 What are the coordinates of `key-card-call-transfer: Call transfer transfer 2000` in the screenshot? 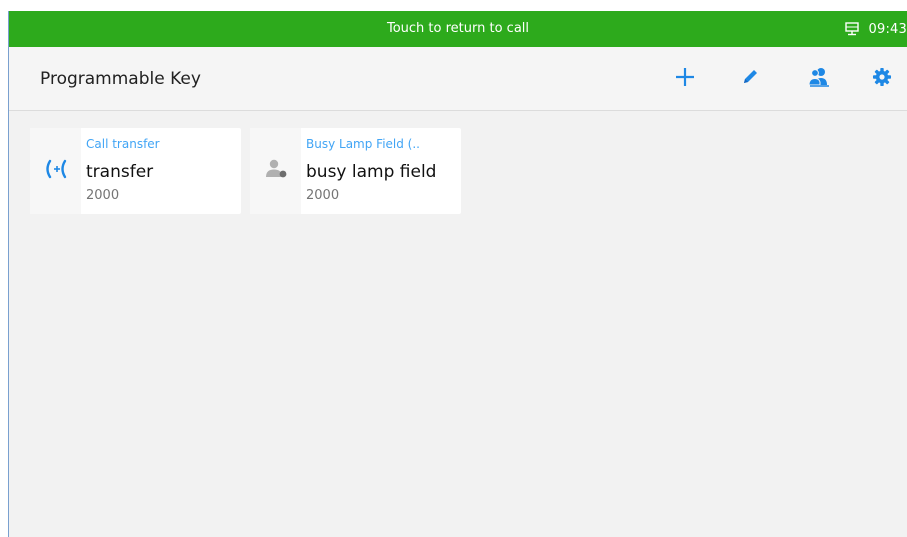 It's located at (135, 171).